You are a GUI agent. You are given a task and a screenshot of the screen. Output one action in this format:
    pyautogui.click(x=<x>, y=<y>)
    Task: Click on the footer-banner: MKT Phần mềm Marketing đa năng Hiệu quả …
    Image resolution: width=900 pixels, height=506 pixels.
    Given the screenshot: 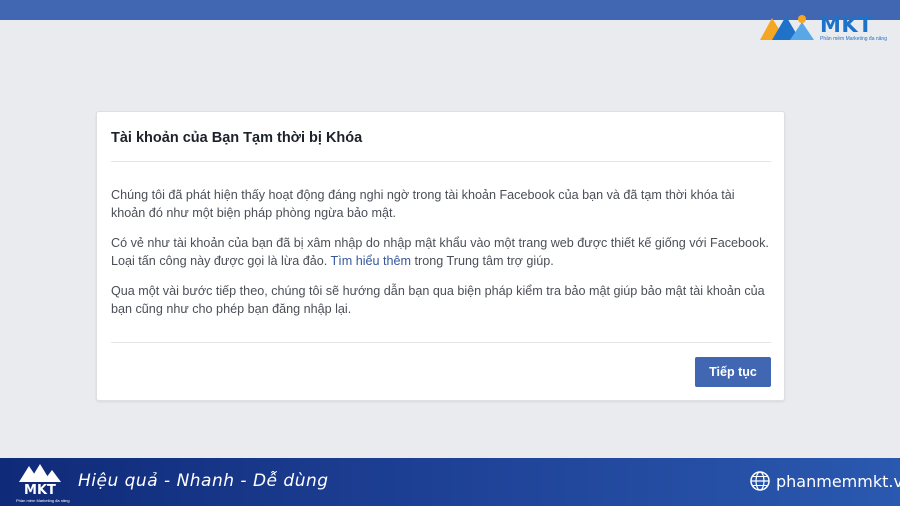 What is the action you would take?
    pyautogui.click(x=450, y=482)
    